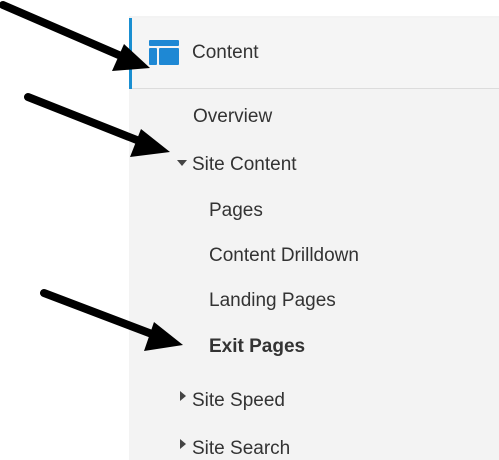  What do you see at coordinates (314, 53) in the screenshot?
I see `content-section-header: Content` at bounding box center [314, 53].